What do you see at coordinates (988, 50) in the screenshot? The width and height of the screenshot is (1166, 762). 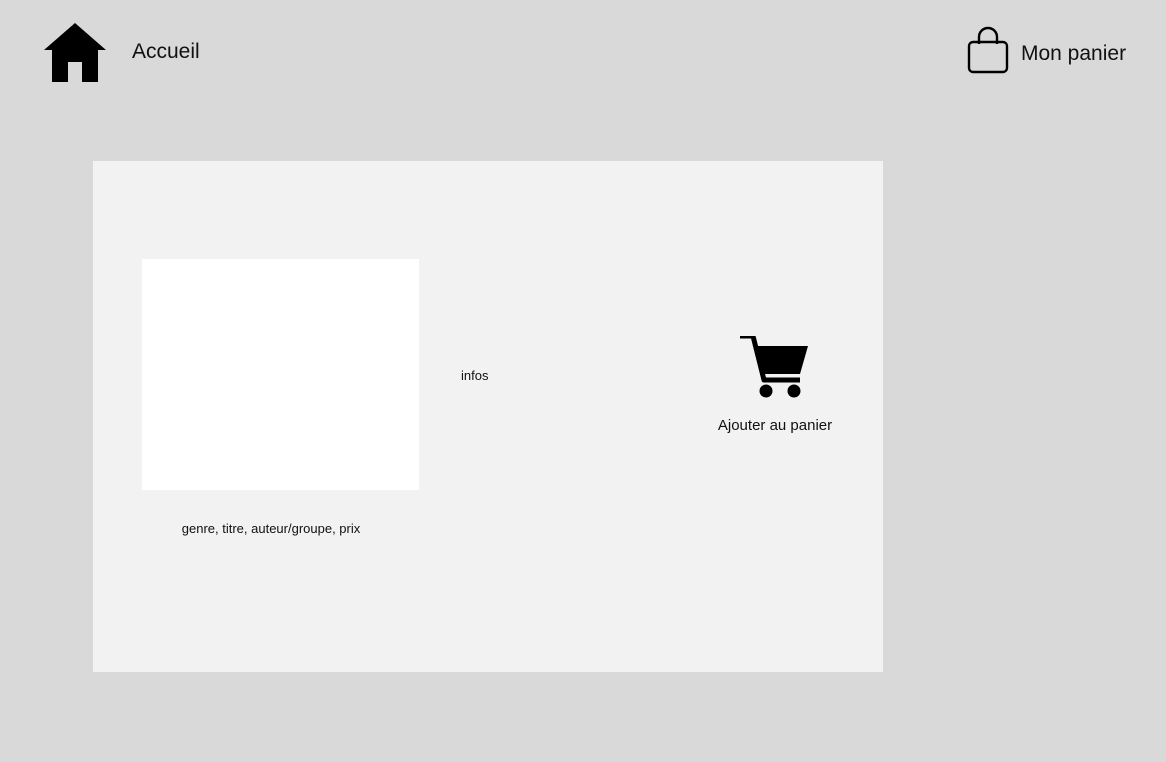 I see `shopping-bag-icon` at bounding box center [988, 50].